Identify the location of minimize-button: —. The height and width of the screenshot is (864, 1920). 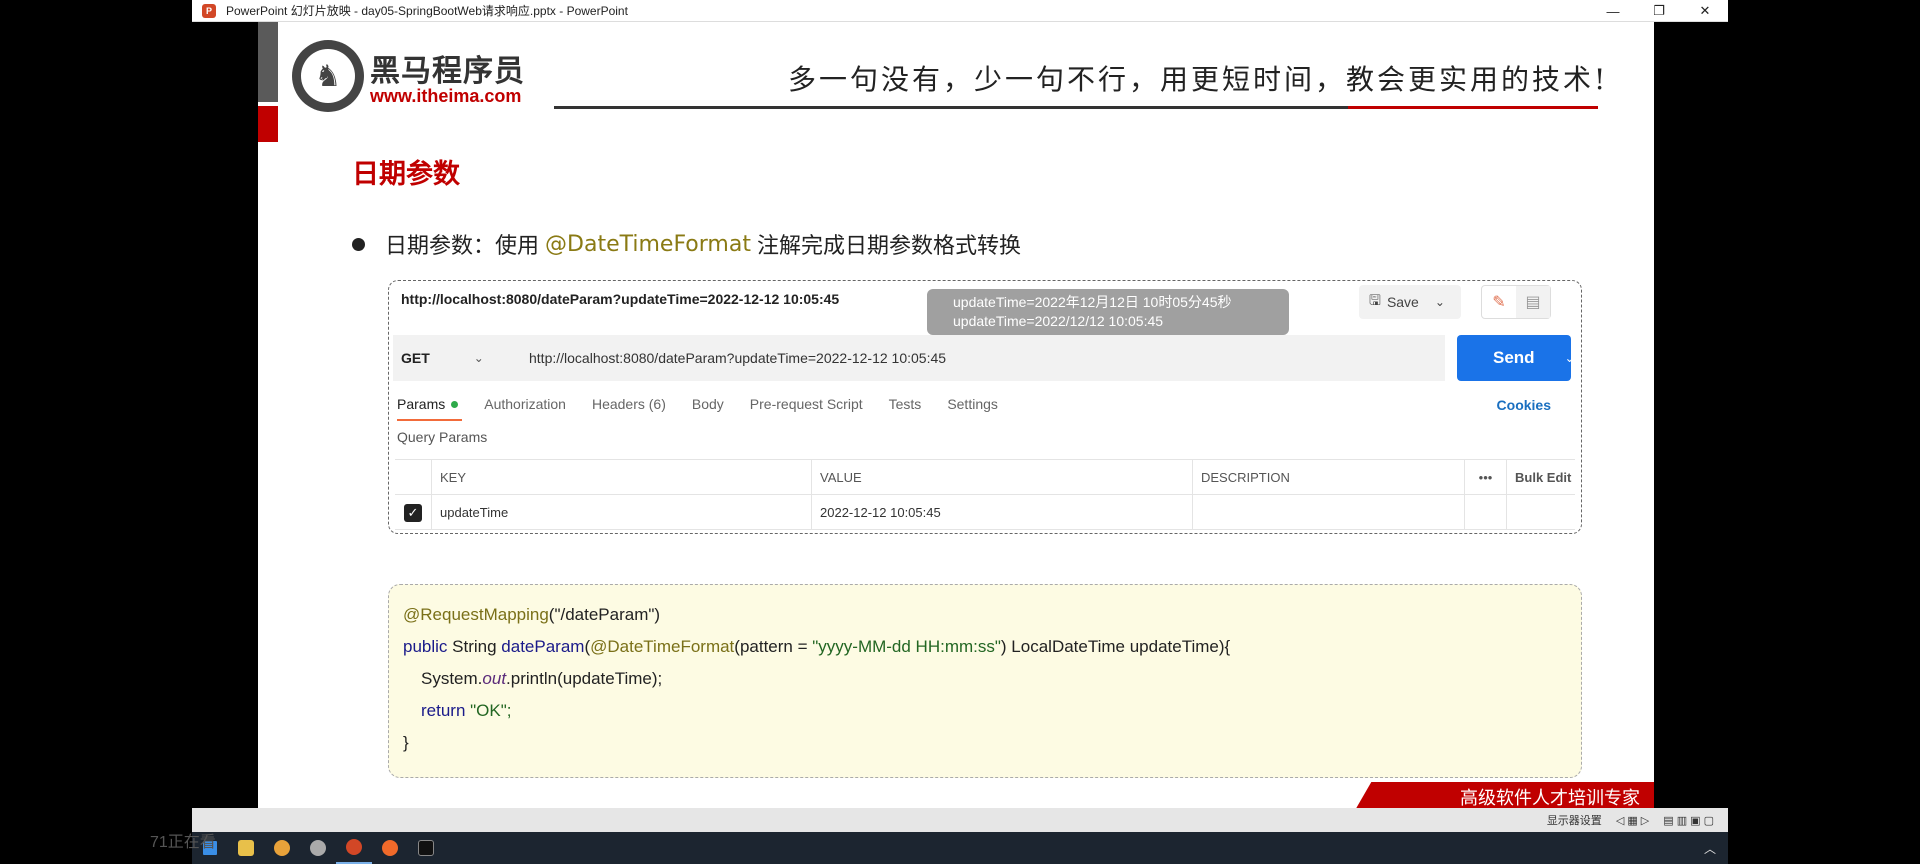
(1613, 11).